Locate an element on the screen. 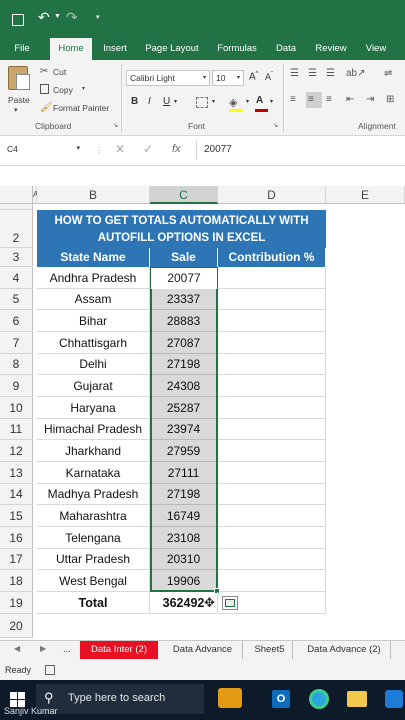 This screenshot has width=405, height=720. sale-cell: 23974 is located at coordinates (184, 429).